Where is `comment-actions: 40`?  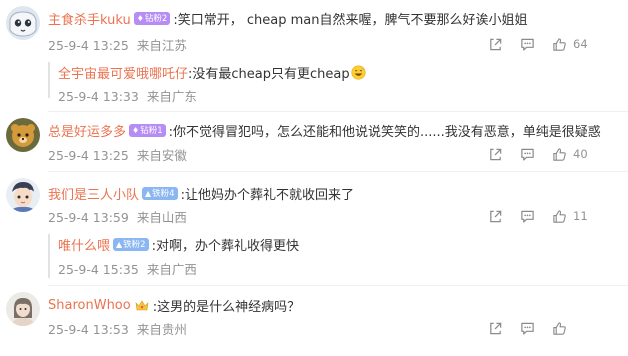 comment-actions: 40 is located at coordinates (558, 154).